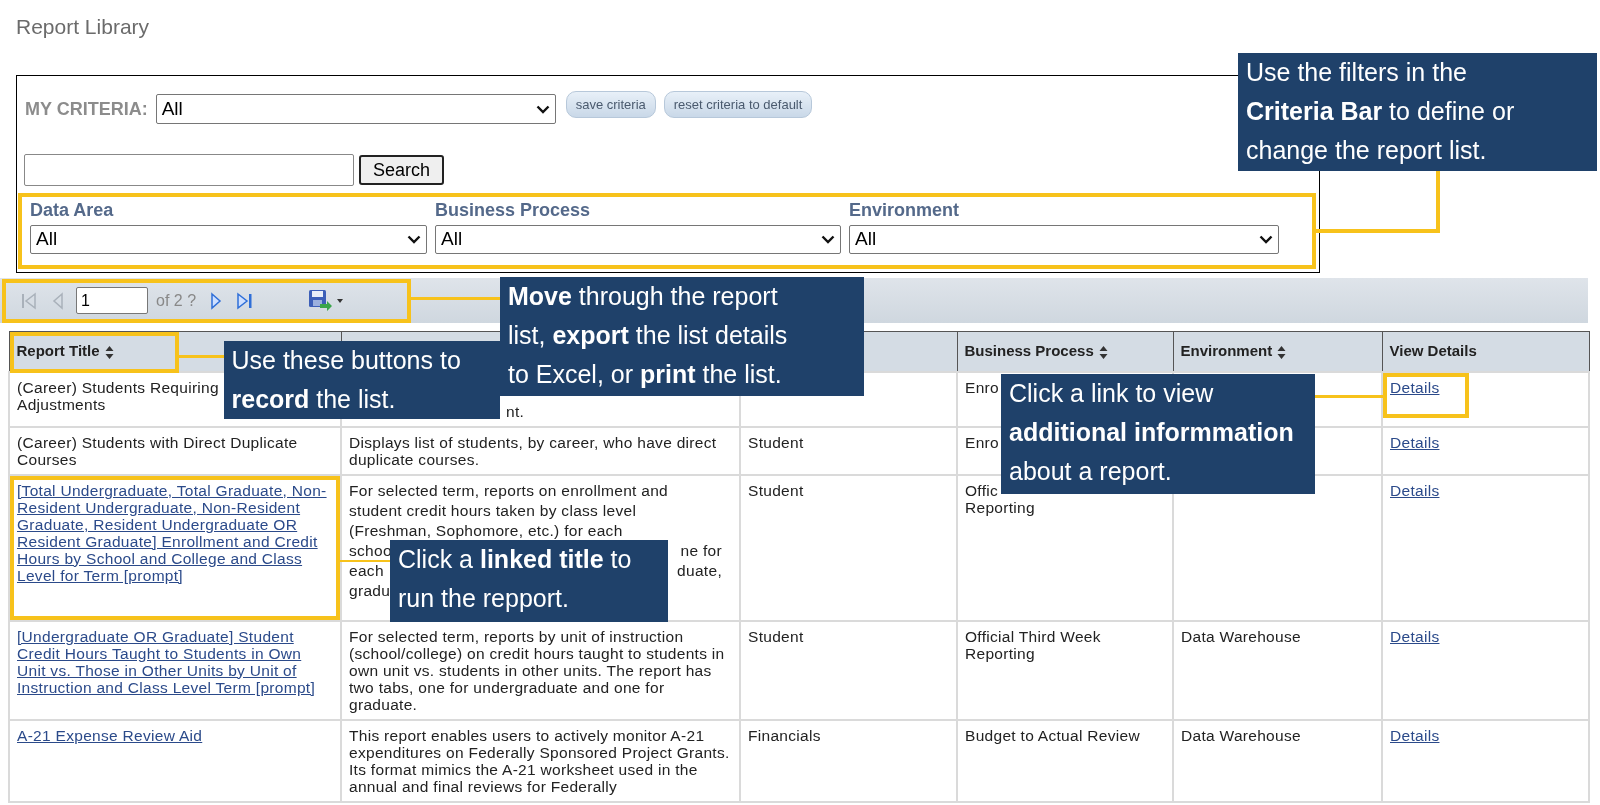 The width and height of the screenshot is (1600, 805). I want to click on search-field, so click(189, 170).